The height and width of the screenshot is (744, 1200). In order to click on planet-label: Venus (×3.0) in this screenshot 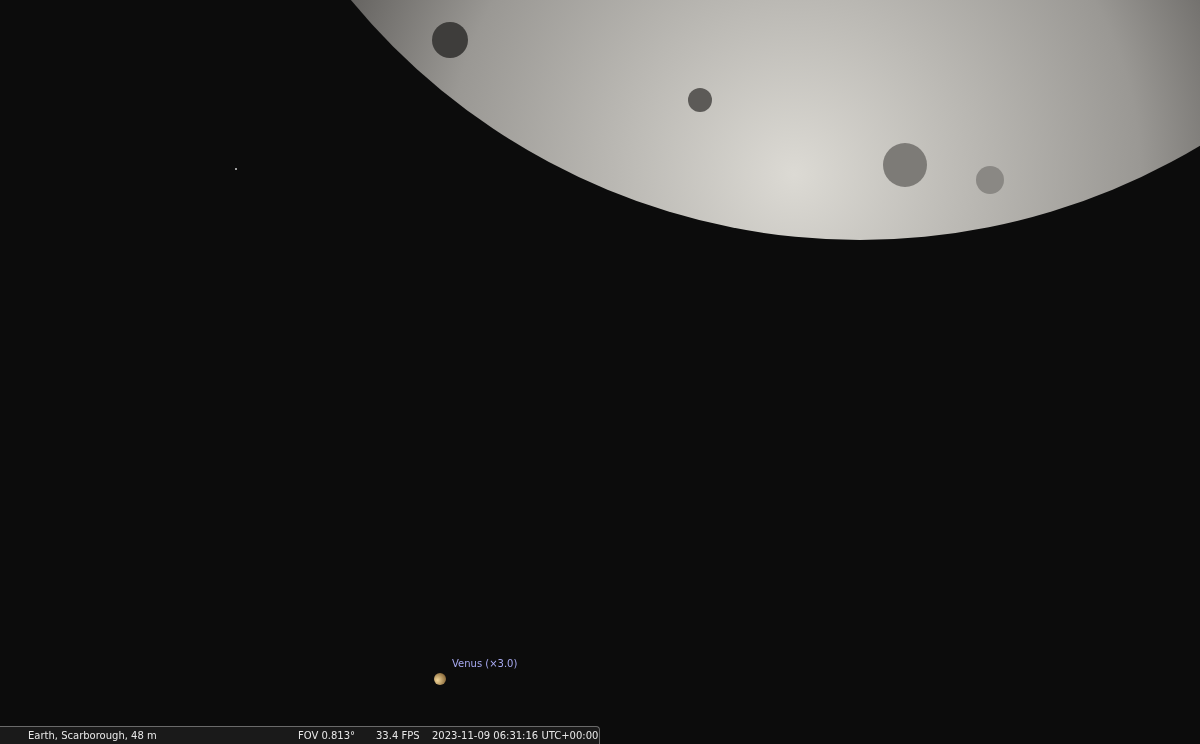, I will do `click(485, 663)`.